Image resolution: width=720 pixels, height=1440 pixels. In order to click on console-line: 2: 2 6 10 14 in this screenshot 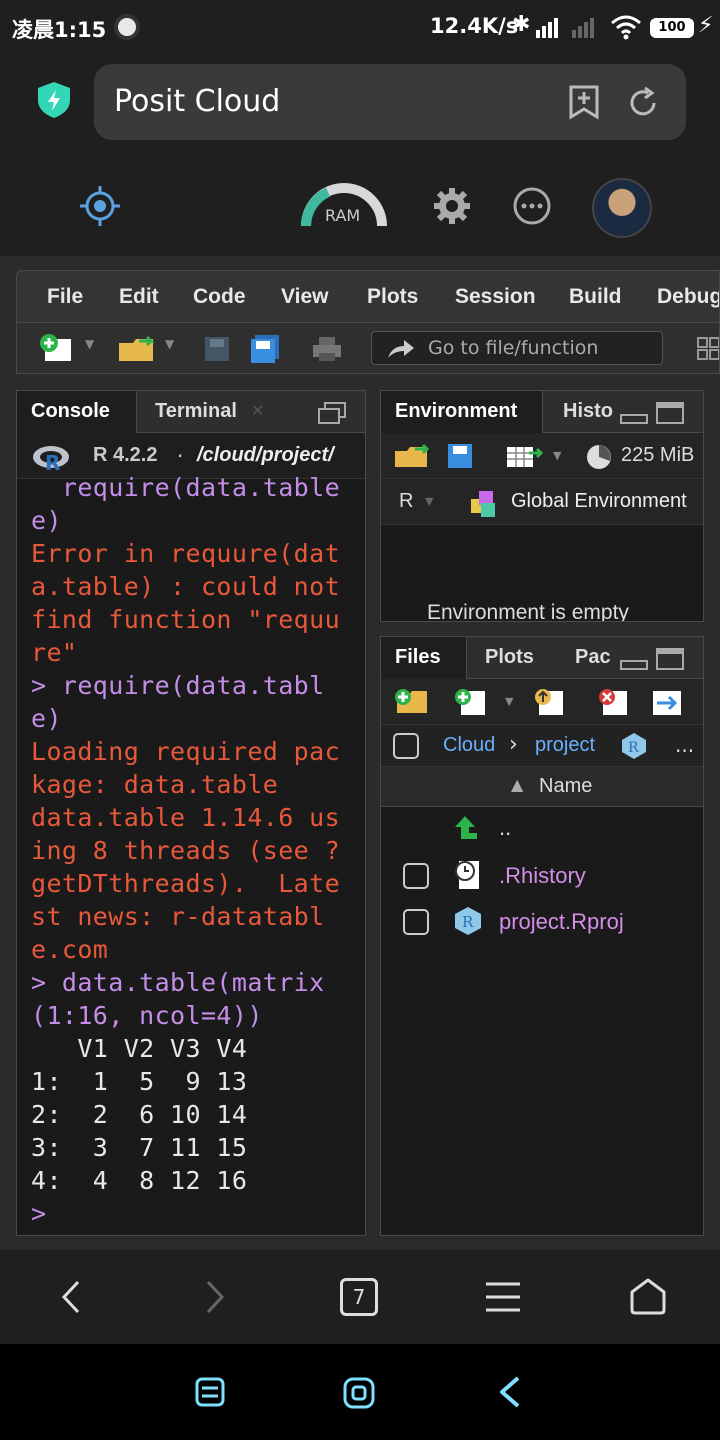, I will do `click(139, 1114)`.